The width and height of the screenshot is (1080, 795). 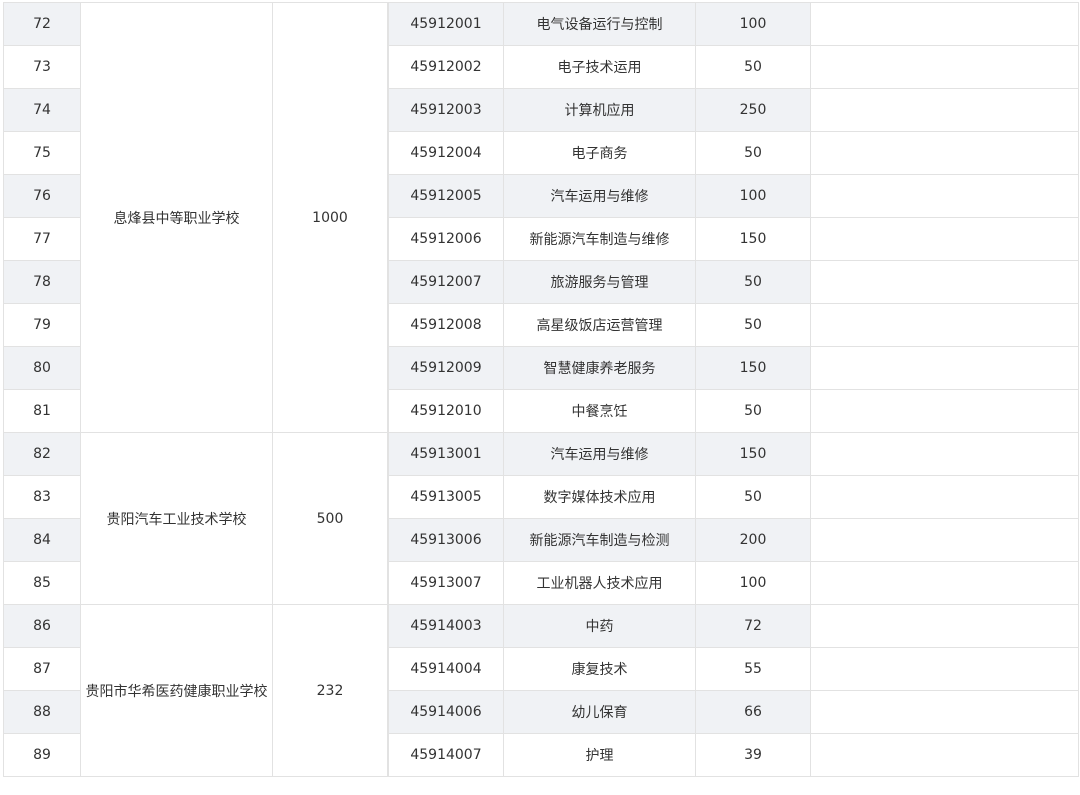 What do you see at coordinates (42, 196) in the screenshot?
I see `row-number-cell: 76` at bounding box center [42, 196].